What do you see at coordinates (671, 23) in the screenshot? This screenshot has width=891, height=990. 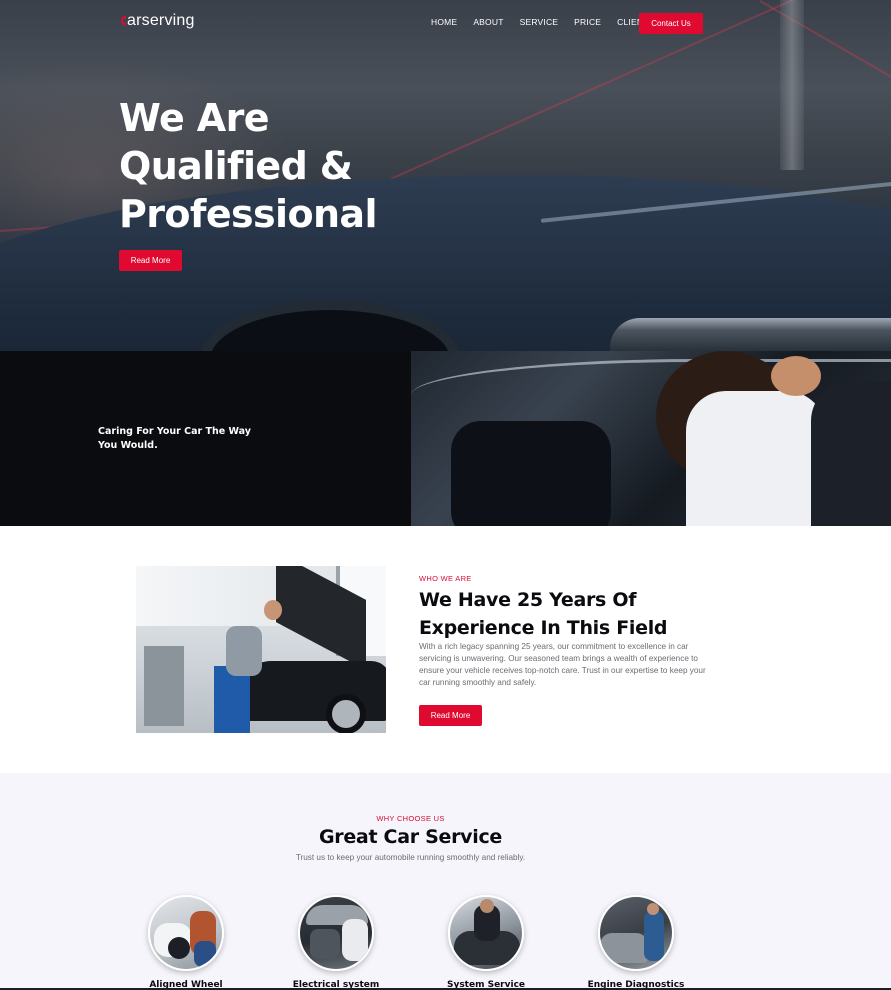 I see `contact-us-button: Contact Us` at bounding box center [671, 23].